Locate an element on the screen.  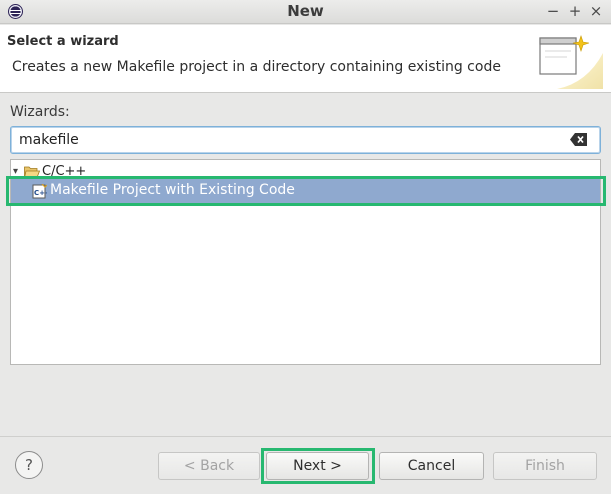
window-title: New is located at coordinates (305, 11).